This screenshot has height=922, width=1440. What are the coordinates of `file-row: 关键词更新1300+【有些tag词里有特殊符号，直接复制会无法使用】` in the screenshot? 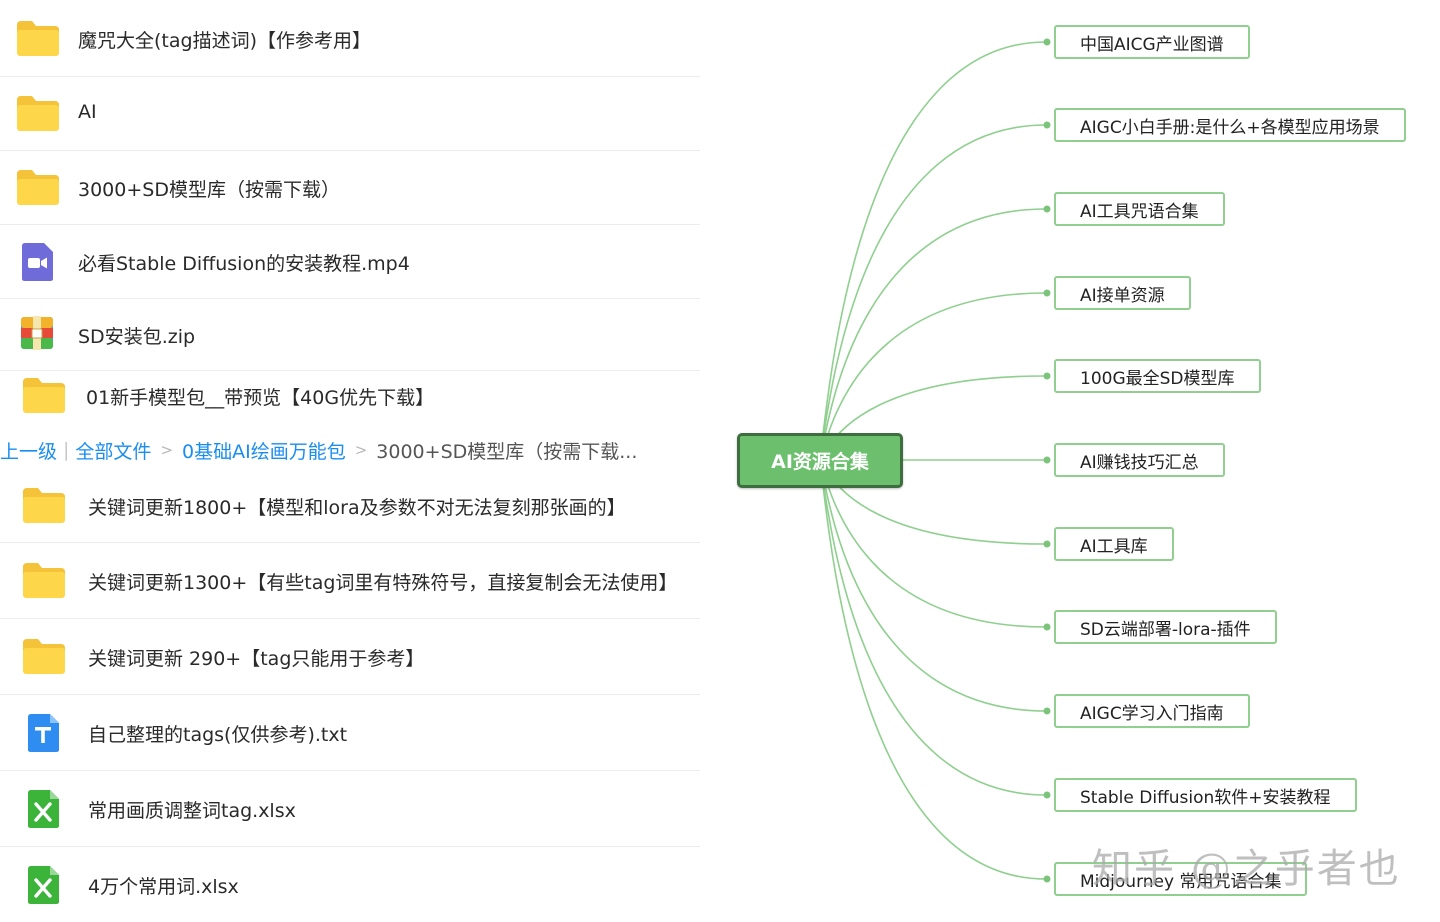 It's located at (351, 580).